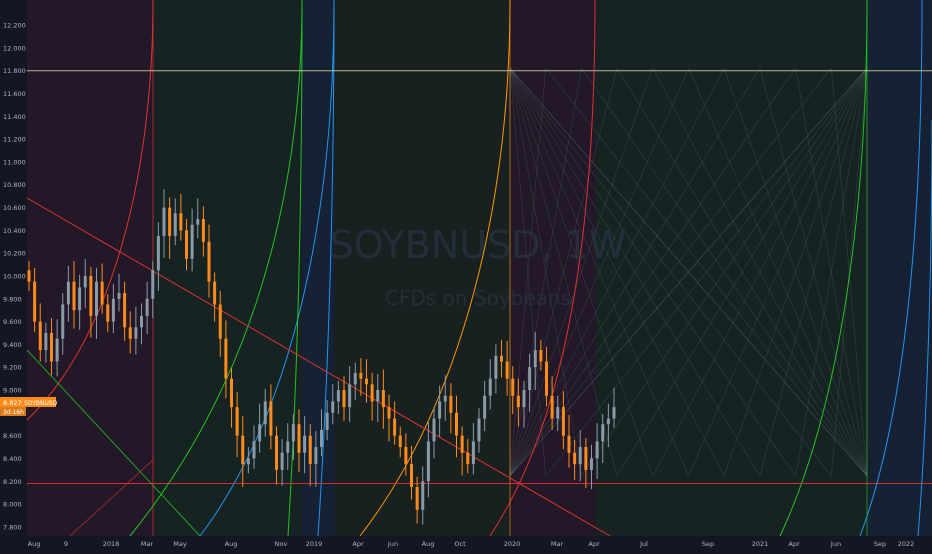 The height and width of the screenshot is (554, 932). Describe the element at coordinates (12, 482) in the screenshot. I see `y-tick-label: 8.200` at that location.